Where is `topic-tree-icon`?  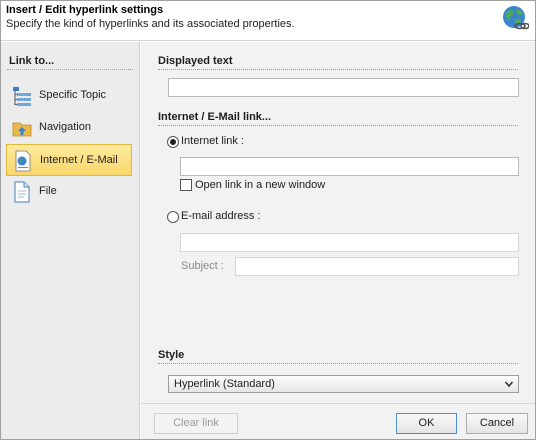 topic-tree-icon is located at coordinates (22, 96).